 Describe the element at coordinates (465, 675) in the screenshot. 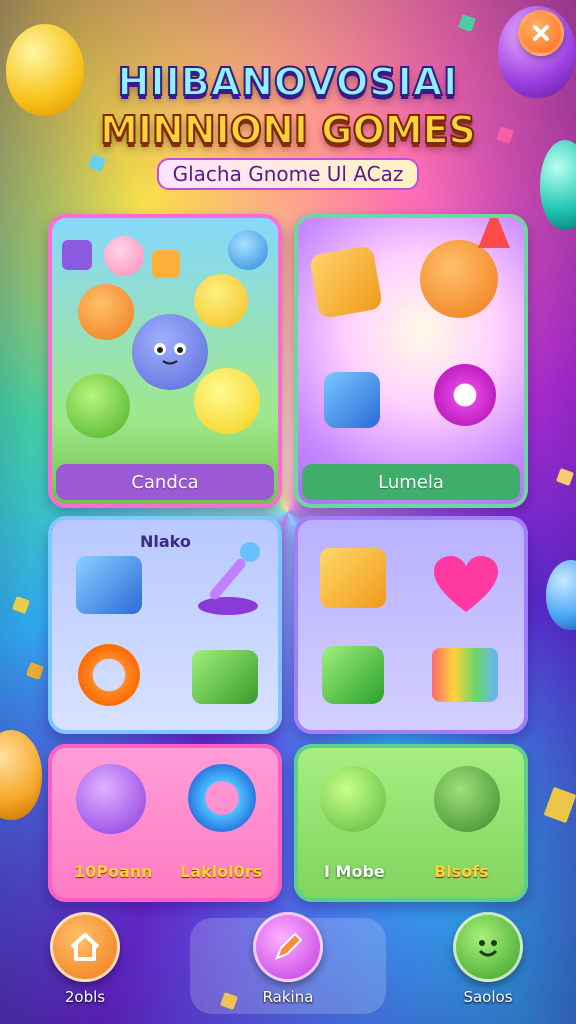

I see `rainbow-gift-box-icon` at that location.